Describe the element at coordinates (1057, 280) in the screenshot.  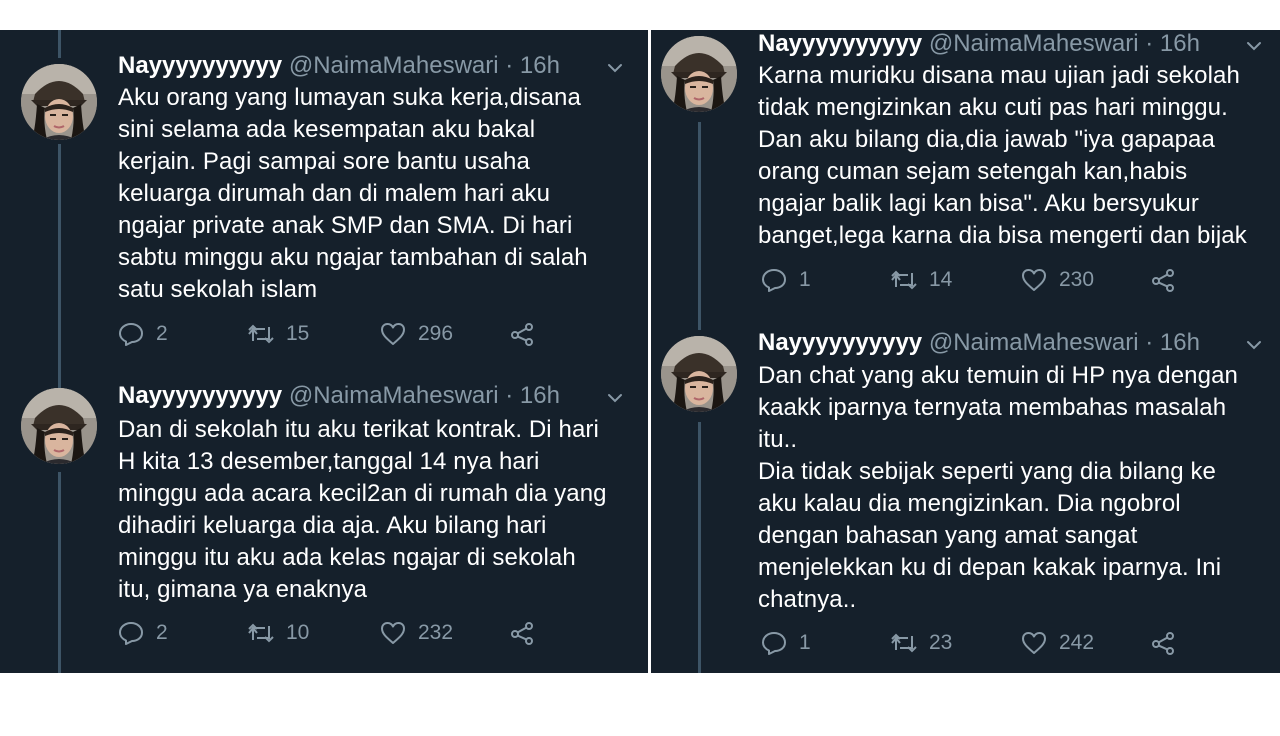
I see `like-button: 230` at that location.